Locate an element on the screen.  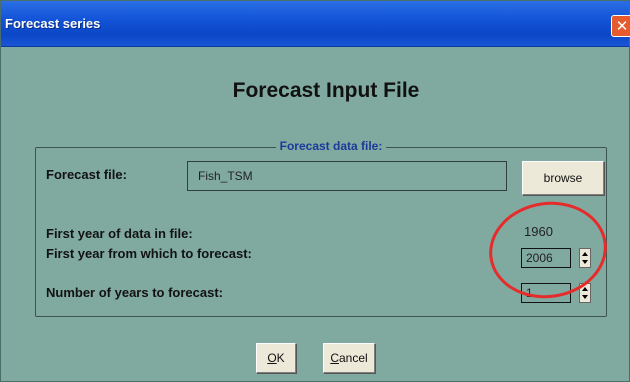
browse-button: browse is located at coordinates (563, 178).